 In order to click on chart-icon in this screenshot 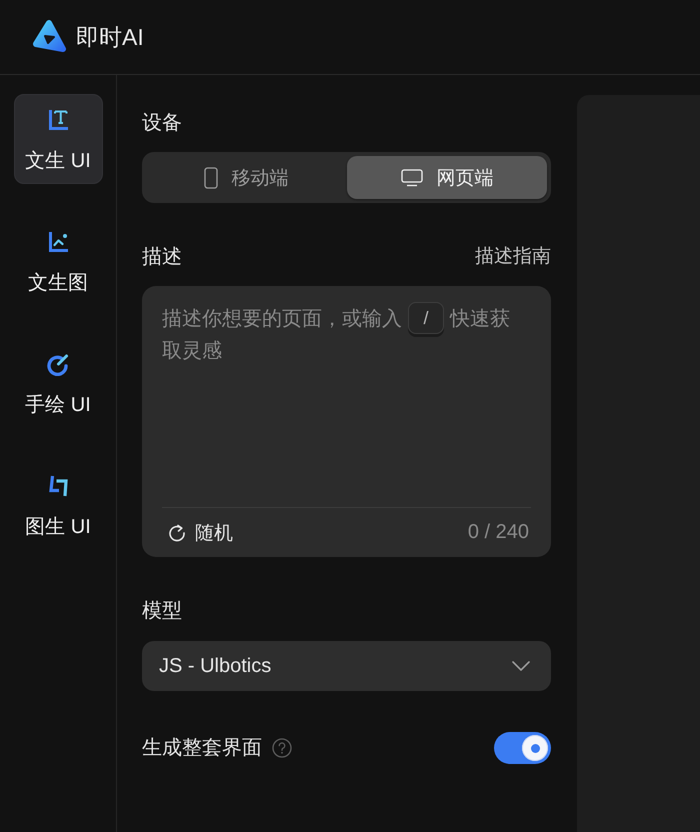, I will do `click(58, 242)`.